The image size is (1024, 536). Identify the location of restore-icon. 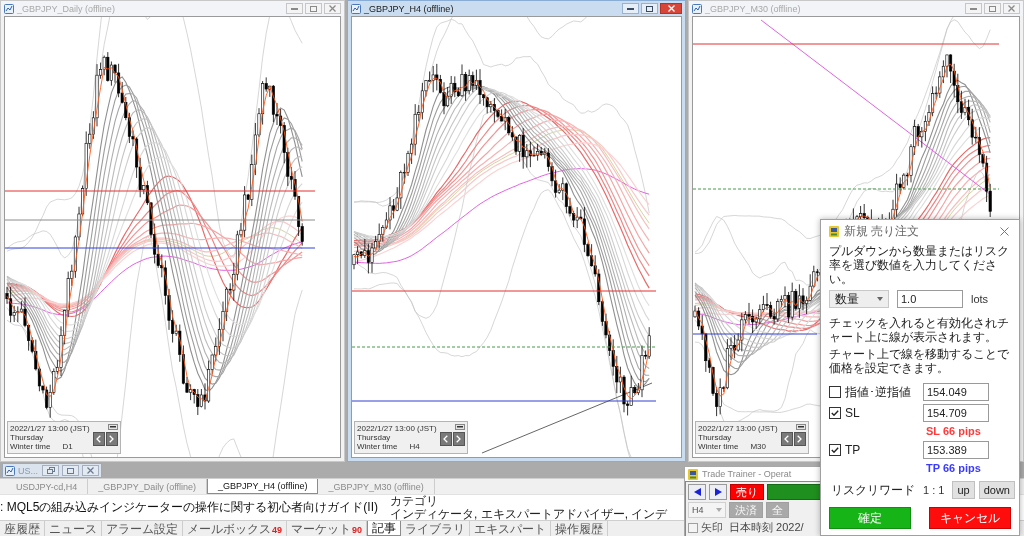
(50, 470).